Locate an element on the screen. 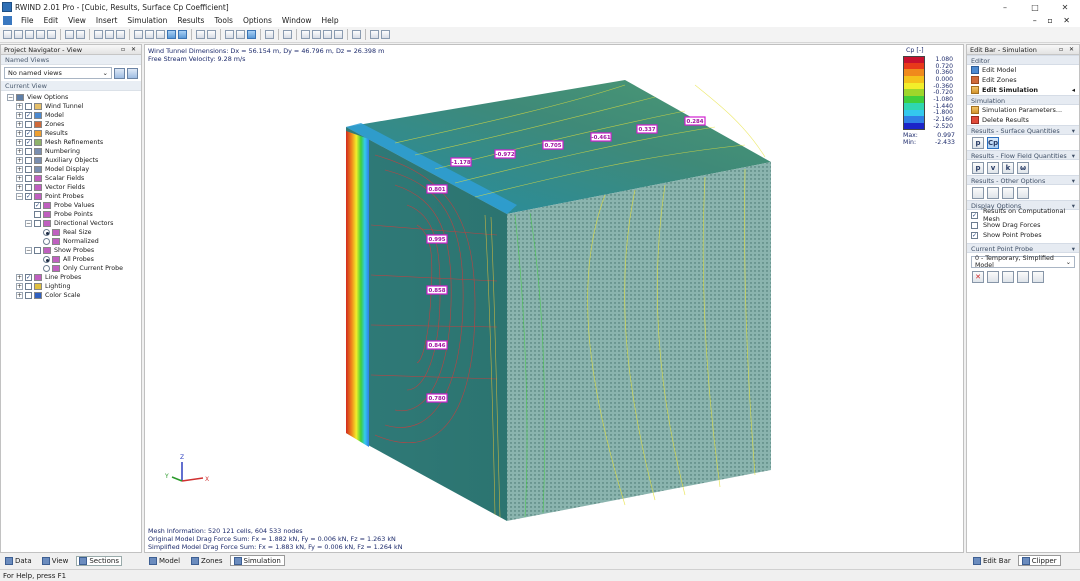 The image size is (1080, 581). print-icon is located at coordinates (51, 34).